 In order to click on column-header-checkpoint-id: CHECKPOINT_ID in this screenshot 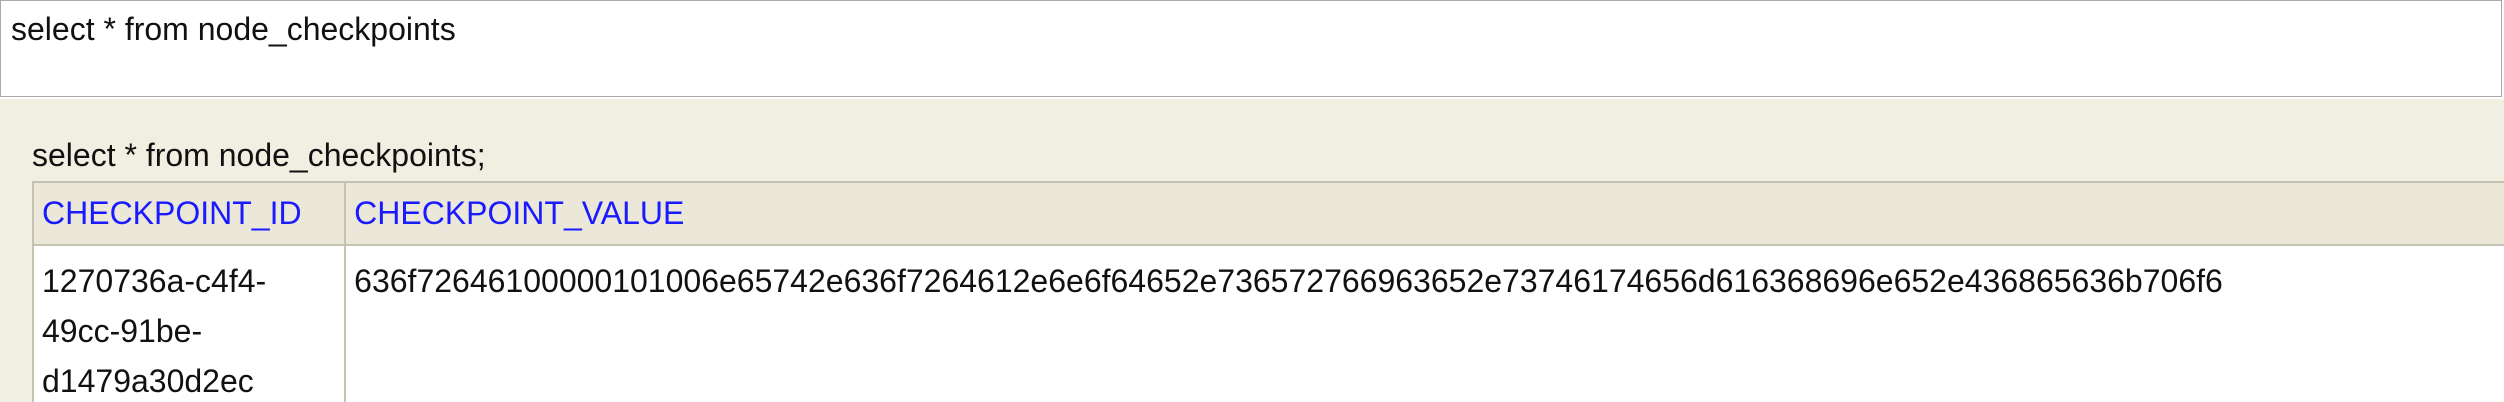, I will do `click(189, 213)`.